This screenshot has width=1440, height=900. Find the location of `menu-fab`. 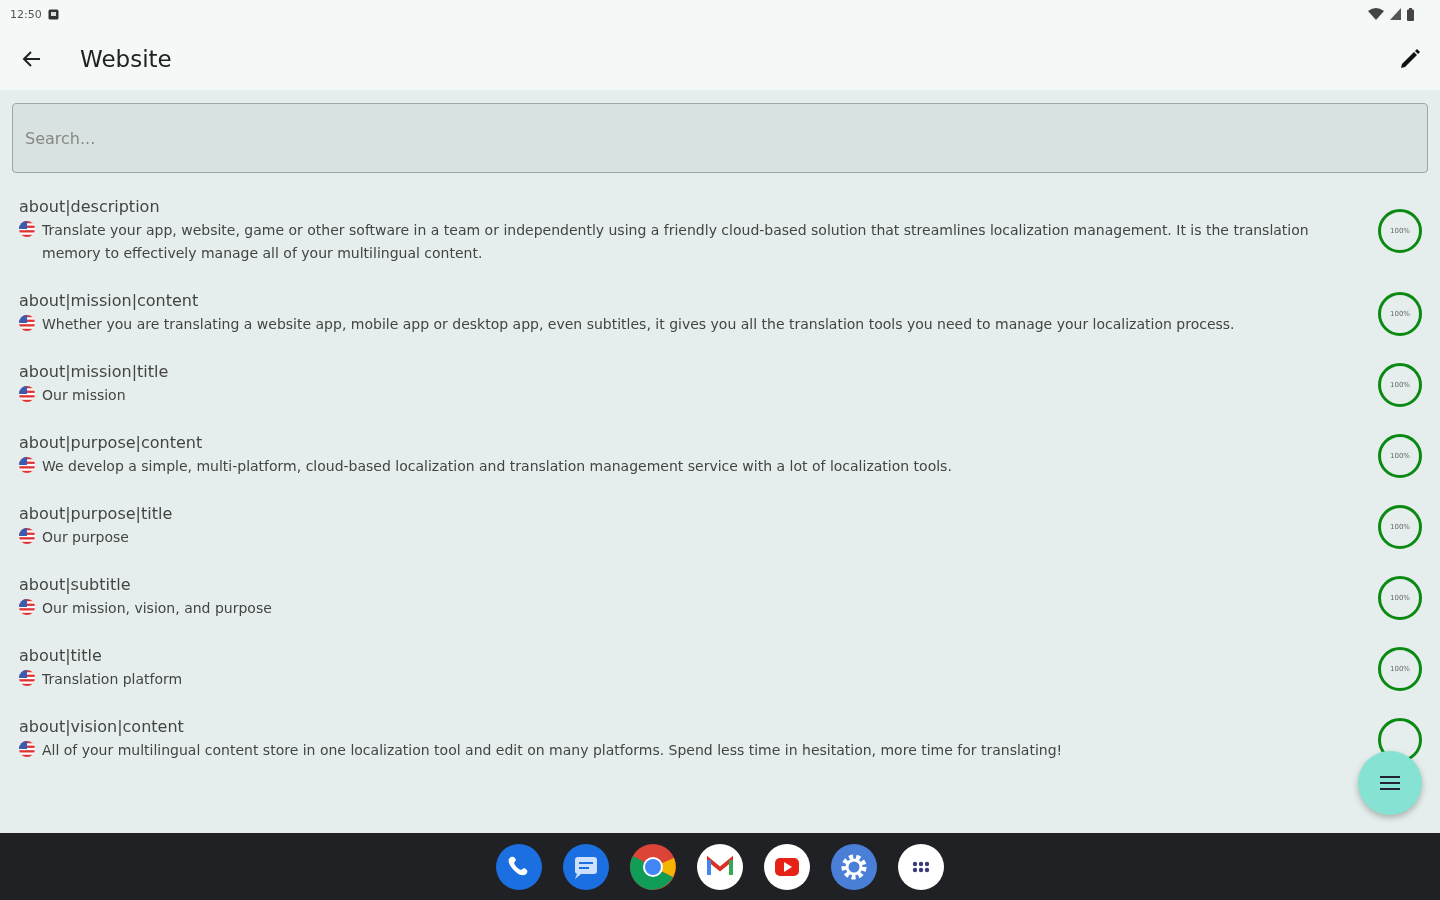

menu-fab is located at coordinates (1390, 783).